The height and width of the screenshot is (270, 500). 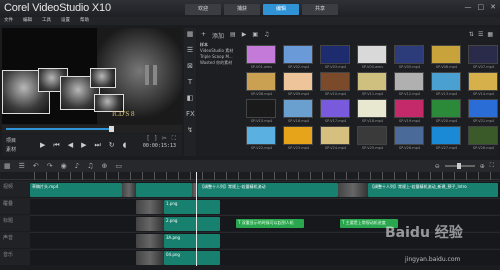 I want to click on media-thumbnail: SP-V05.mp4, so click(x=409, y=58).